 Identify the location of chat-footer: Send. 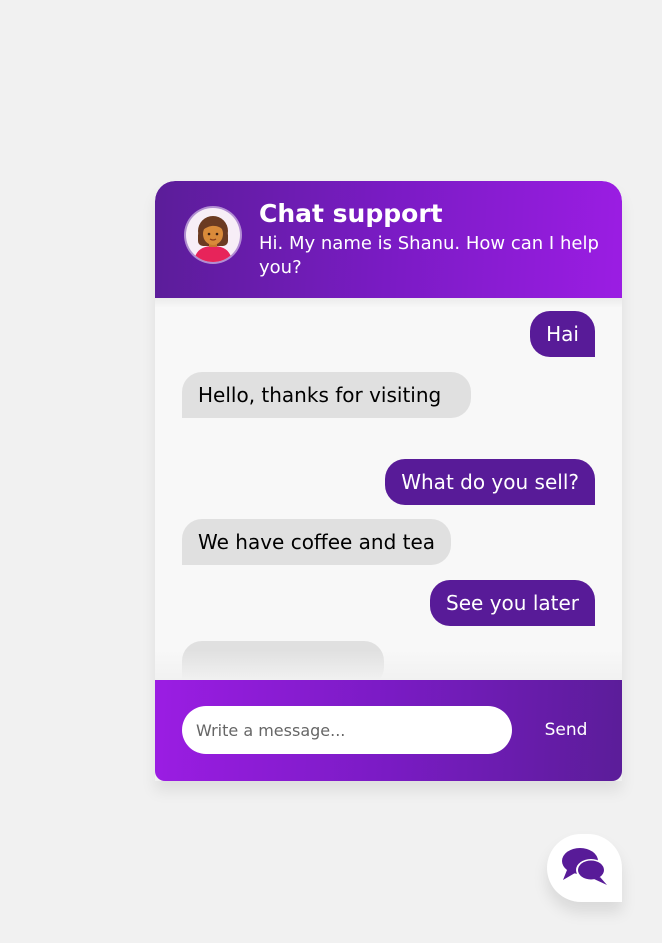
(388, 730).